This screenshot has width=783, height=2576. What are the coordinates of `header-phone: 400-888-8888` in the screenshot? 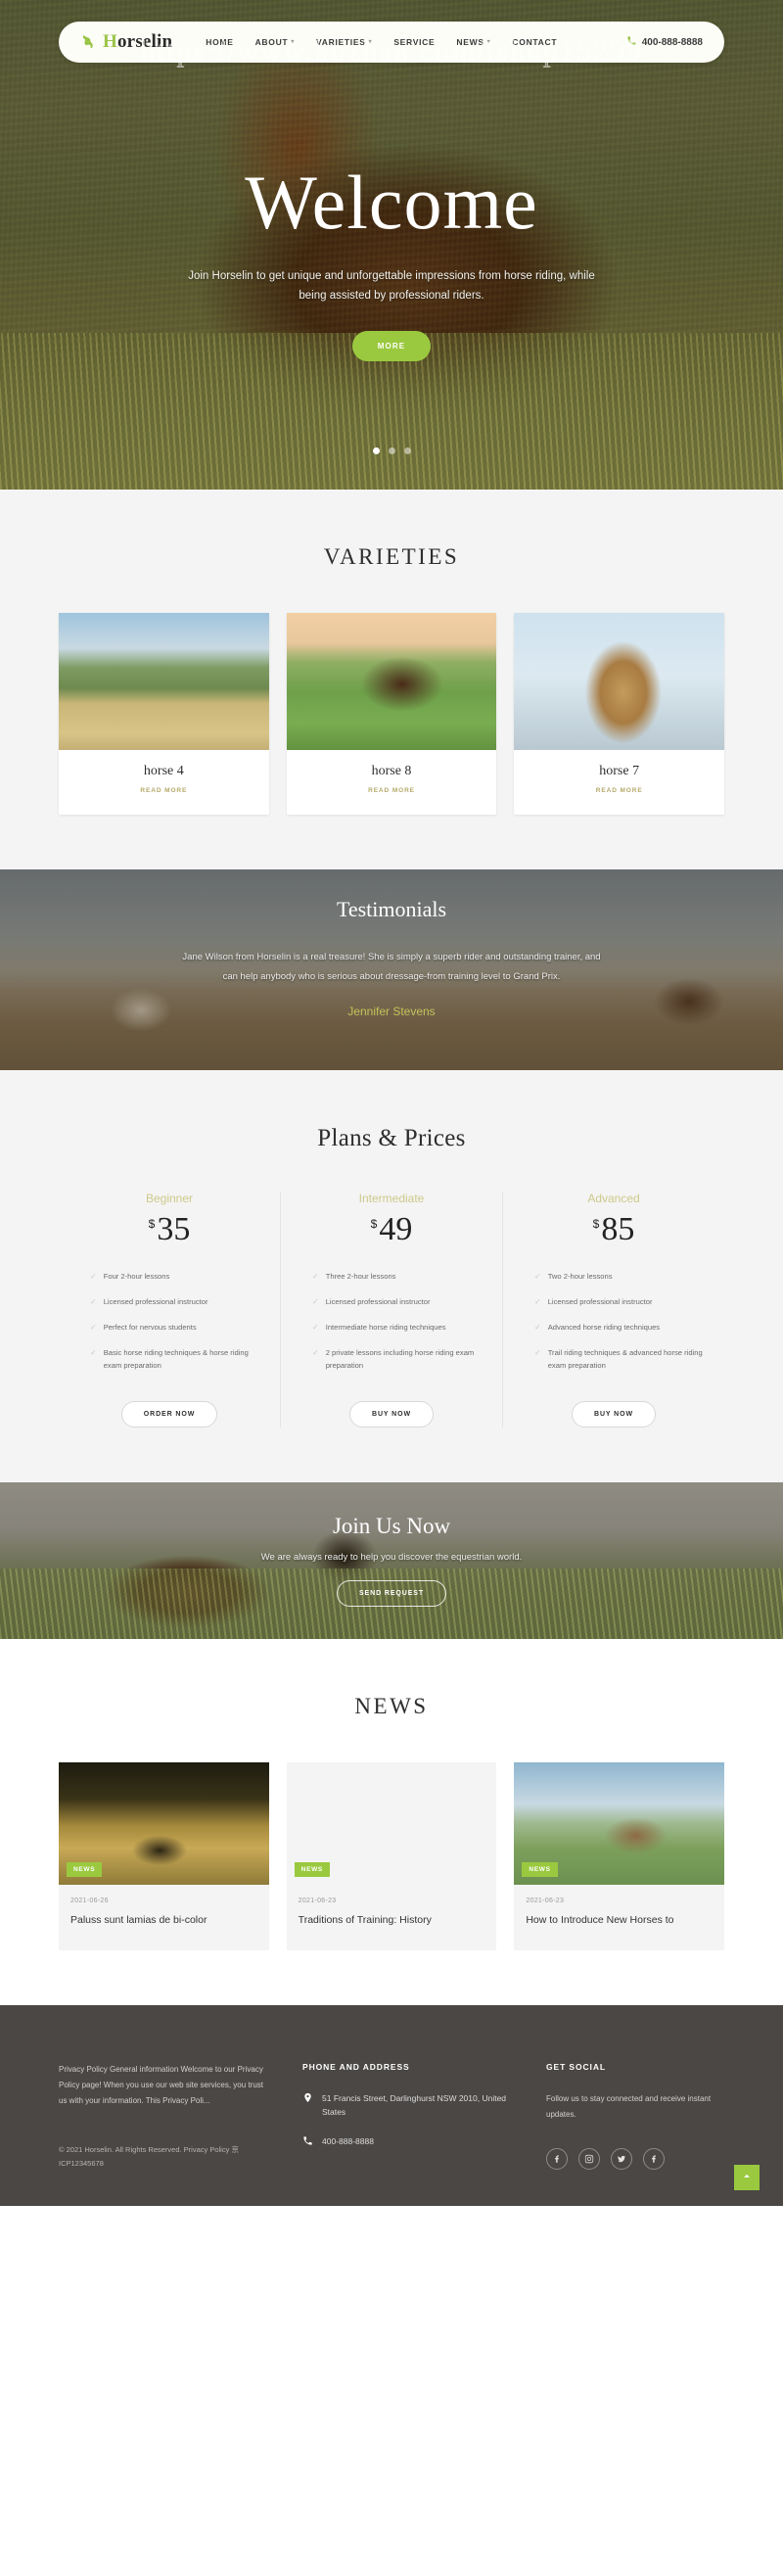 It's located at (664, 42).